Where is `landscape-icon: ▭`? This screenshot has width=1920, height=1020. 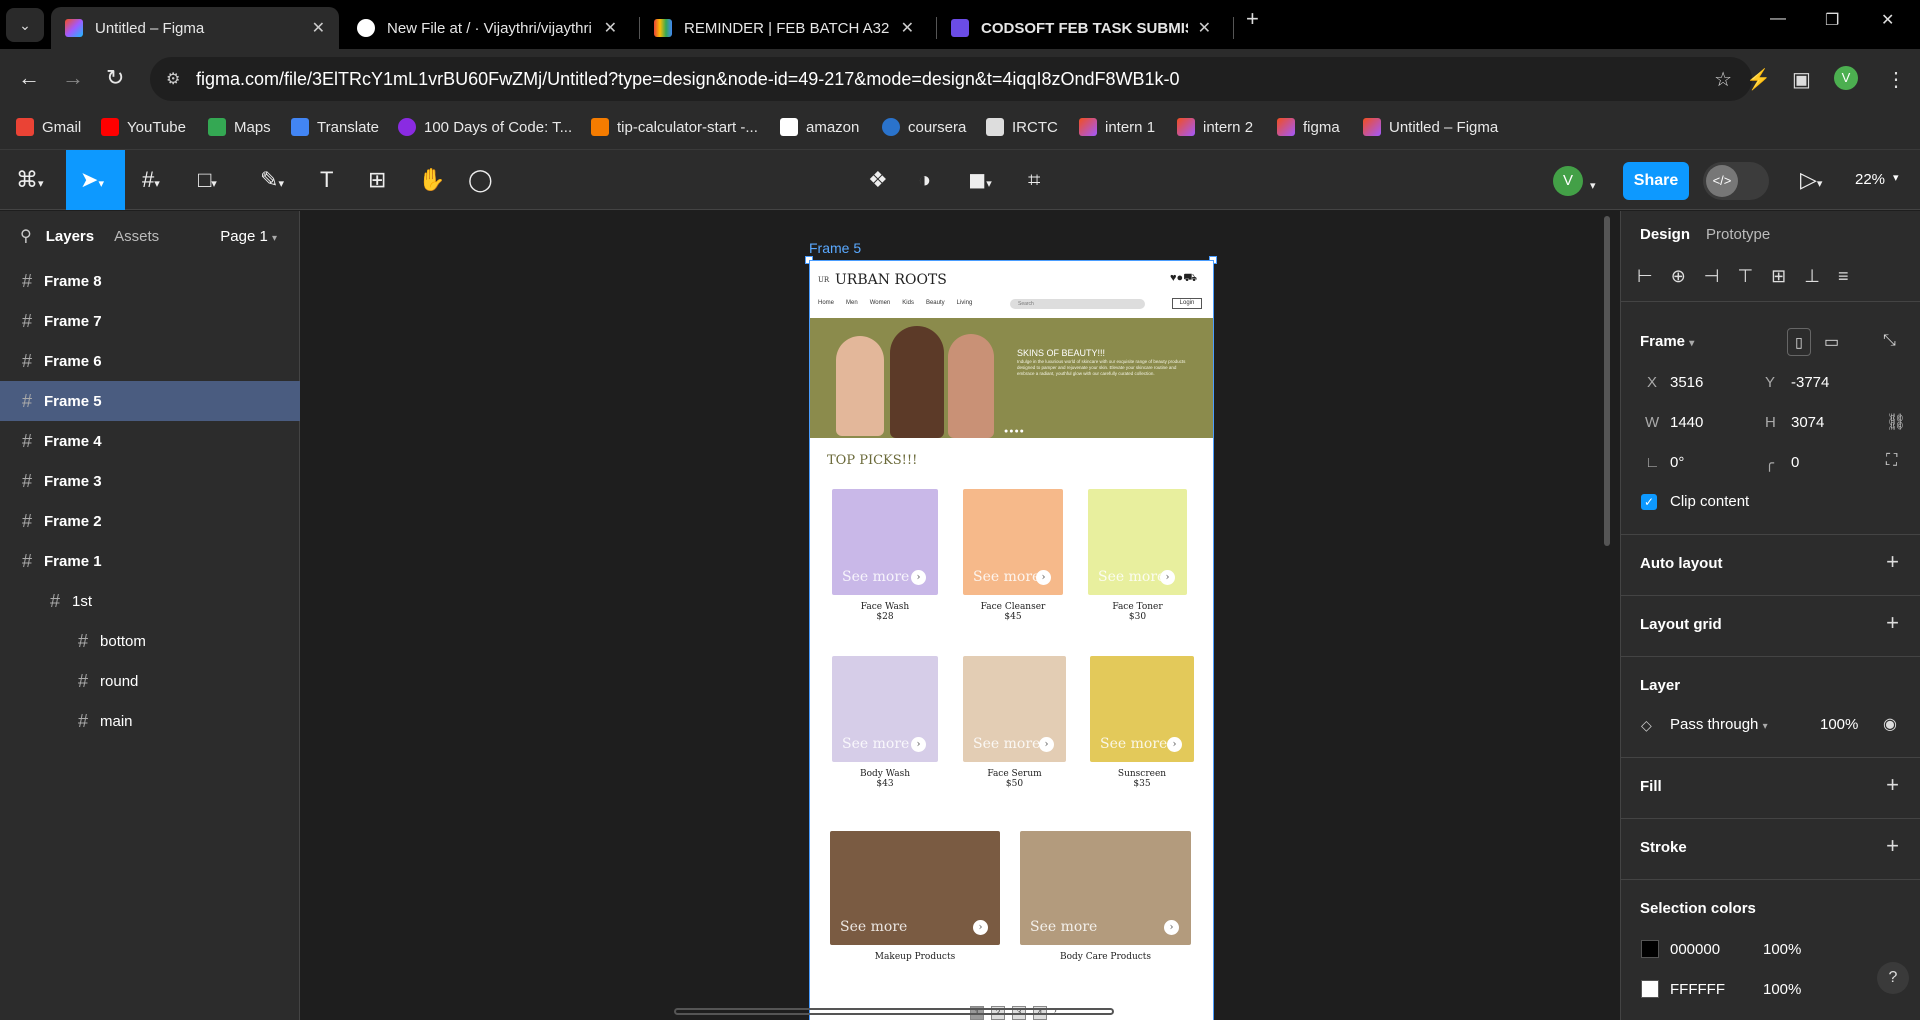 landscape-icon: ▭ is located at coordinates (1831, 342).